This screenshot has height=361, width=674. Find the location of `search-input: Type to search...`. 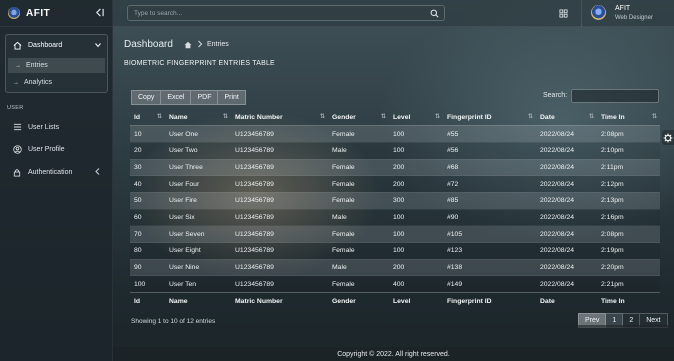

search-input: Type to search... is located at coordinates (286, 13).